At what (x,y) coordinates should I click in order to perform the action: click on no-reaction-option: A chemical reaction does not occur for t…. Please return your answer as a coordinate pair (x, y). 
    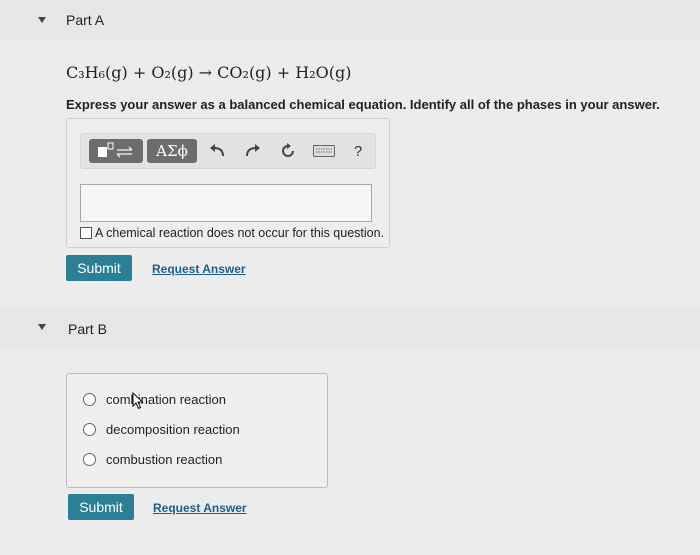
    Looking at the image, I should click on (232, 233).